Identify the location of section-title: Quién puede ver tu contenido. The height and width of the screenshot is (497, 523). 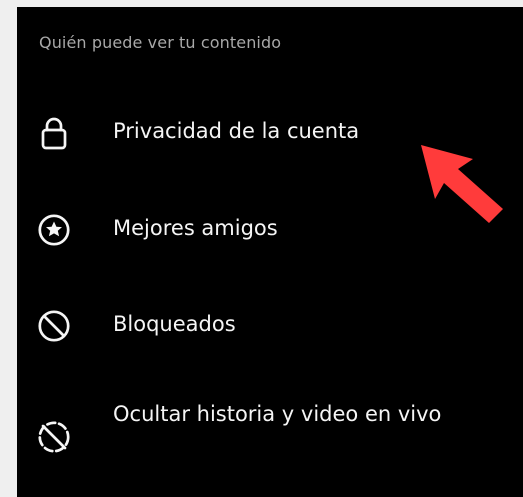
(160, 42).